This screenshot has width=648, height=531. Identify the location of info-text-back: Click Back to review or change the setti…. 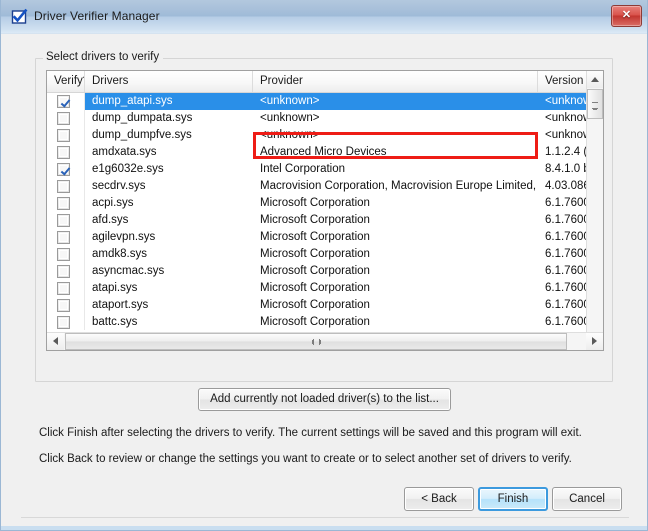
(305, 459).